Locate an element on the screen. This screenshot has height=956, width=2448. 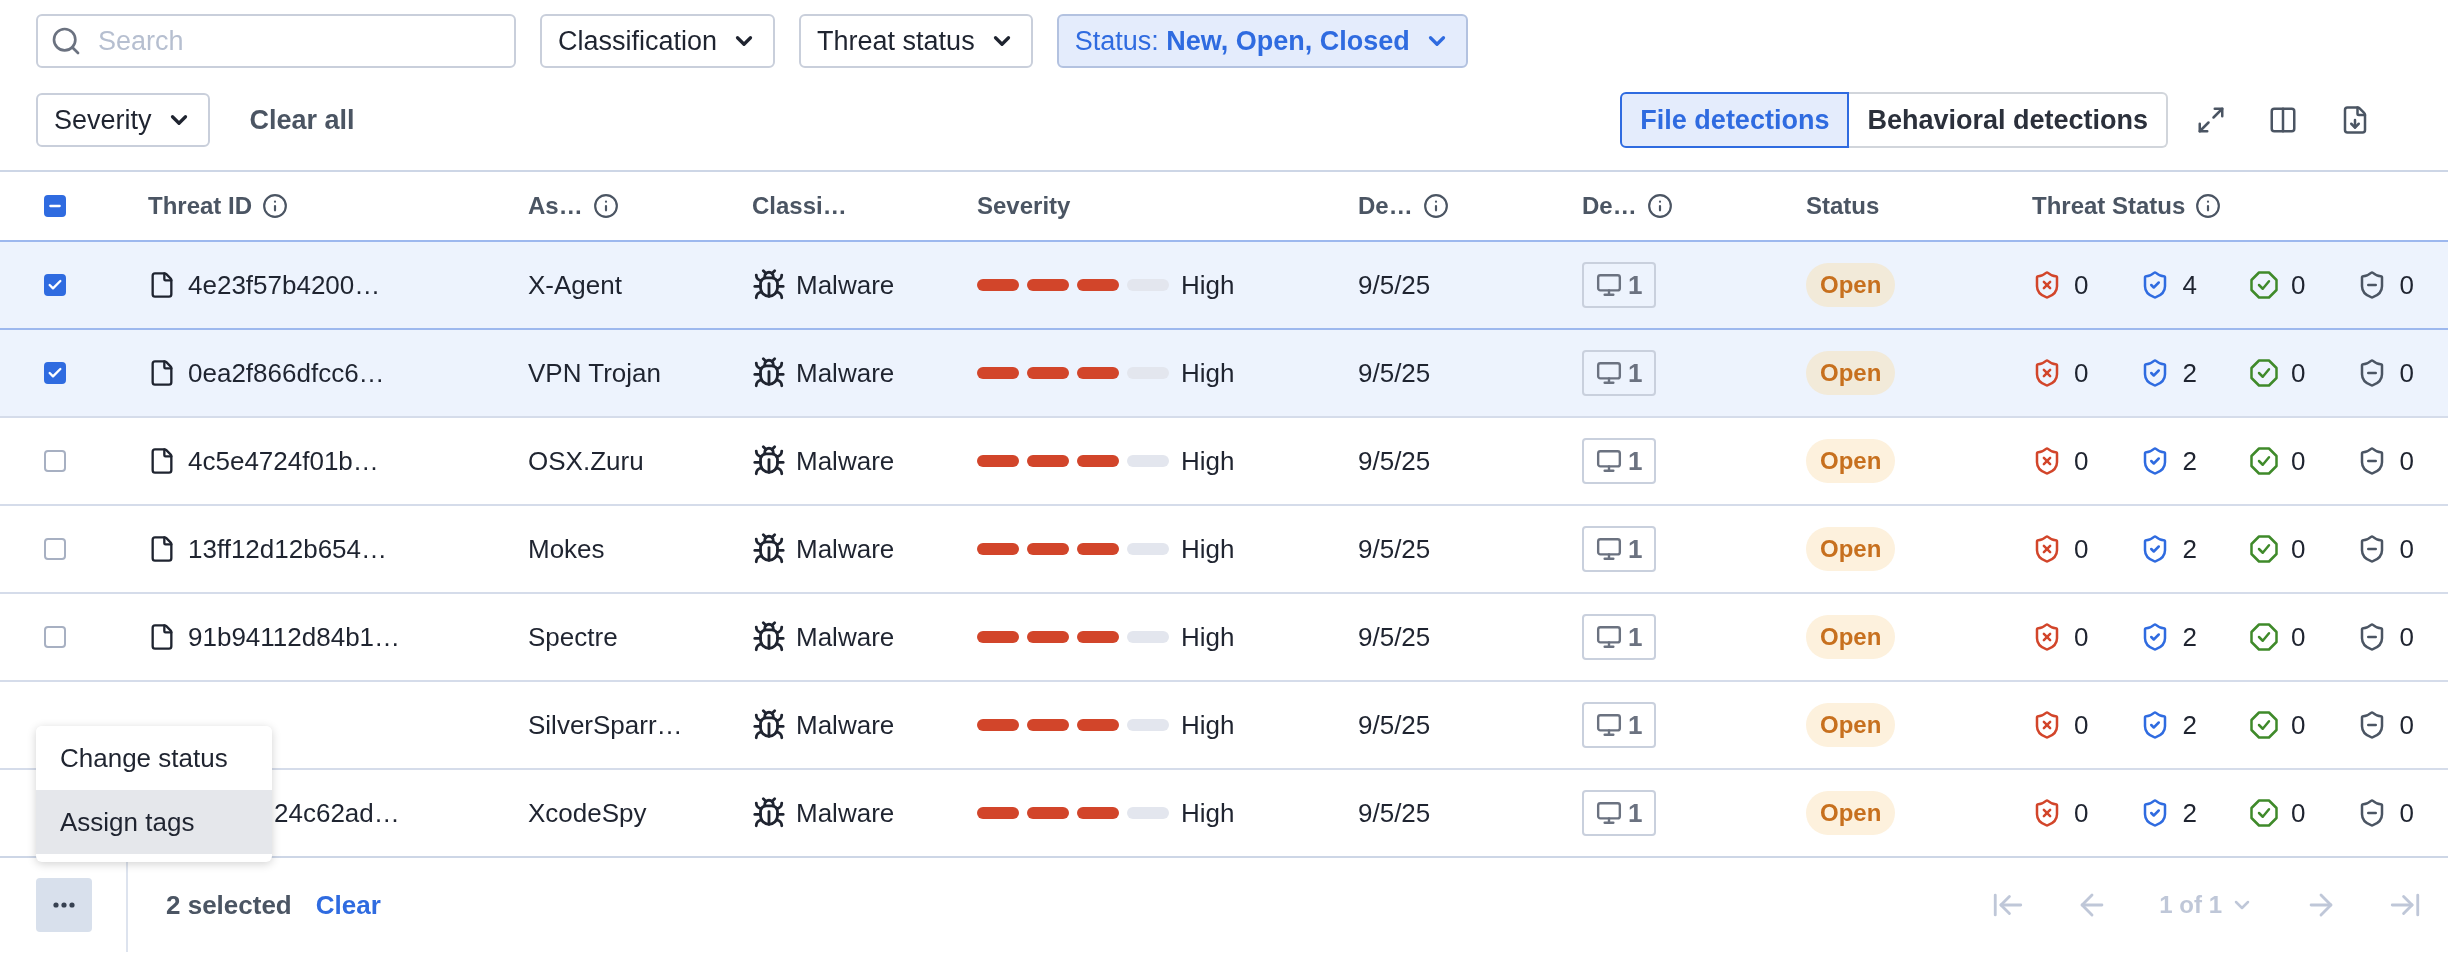
filter-dropdown: Classification is located at coordinates (658, 41).